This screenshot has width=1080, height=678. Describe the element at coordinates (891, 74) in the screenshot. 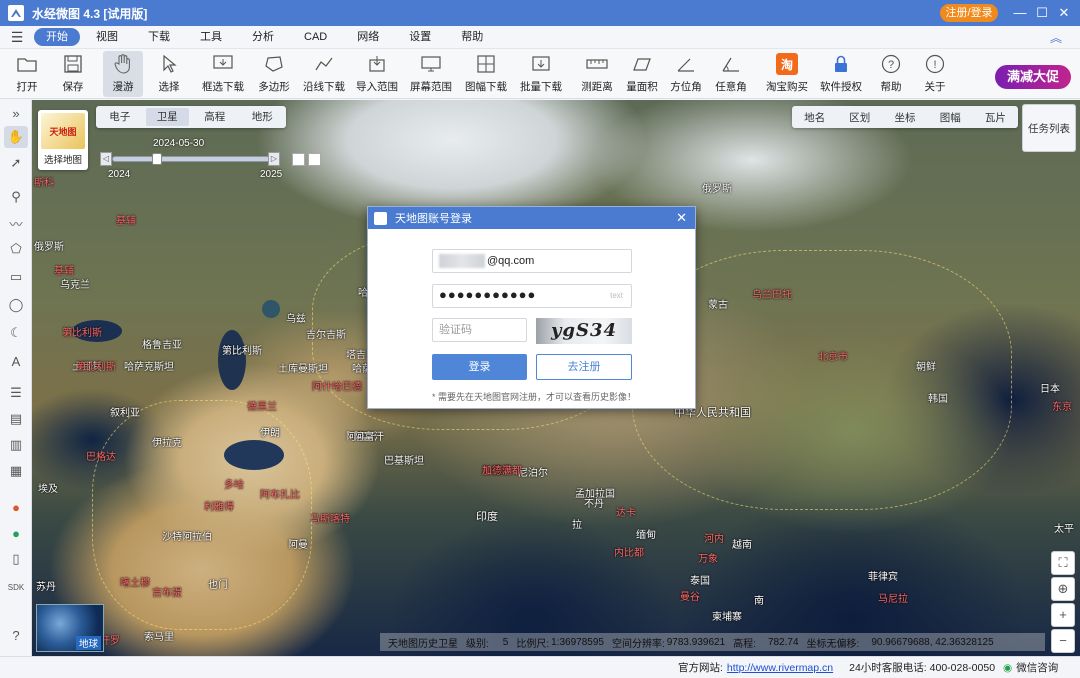

I see `help-button: ? 帮助` at that location.